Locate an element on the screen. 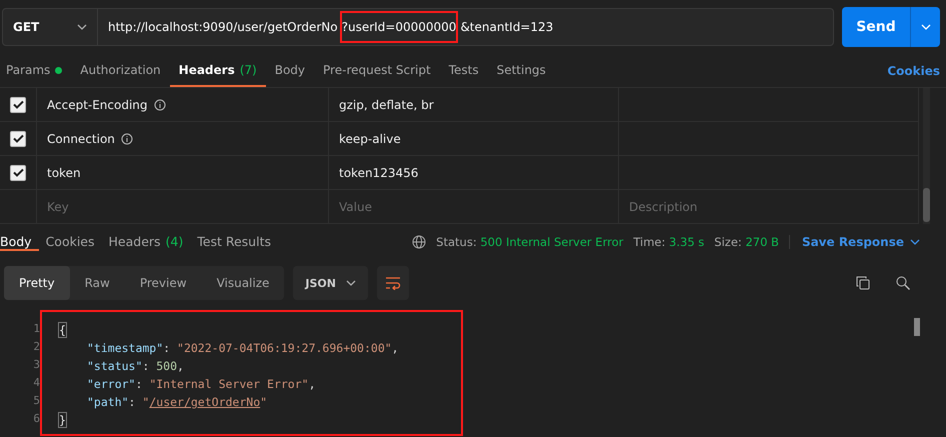  time-value: 3.35 s is located at coordinates (686, 242).